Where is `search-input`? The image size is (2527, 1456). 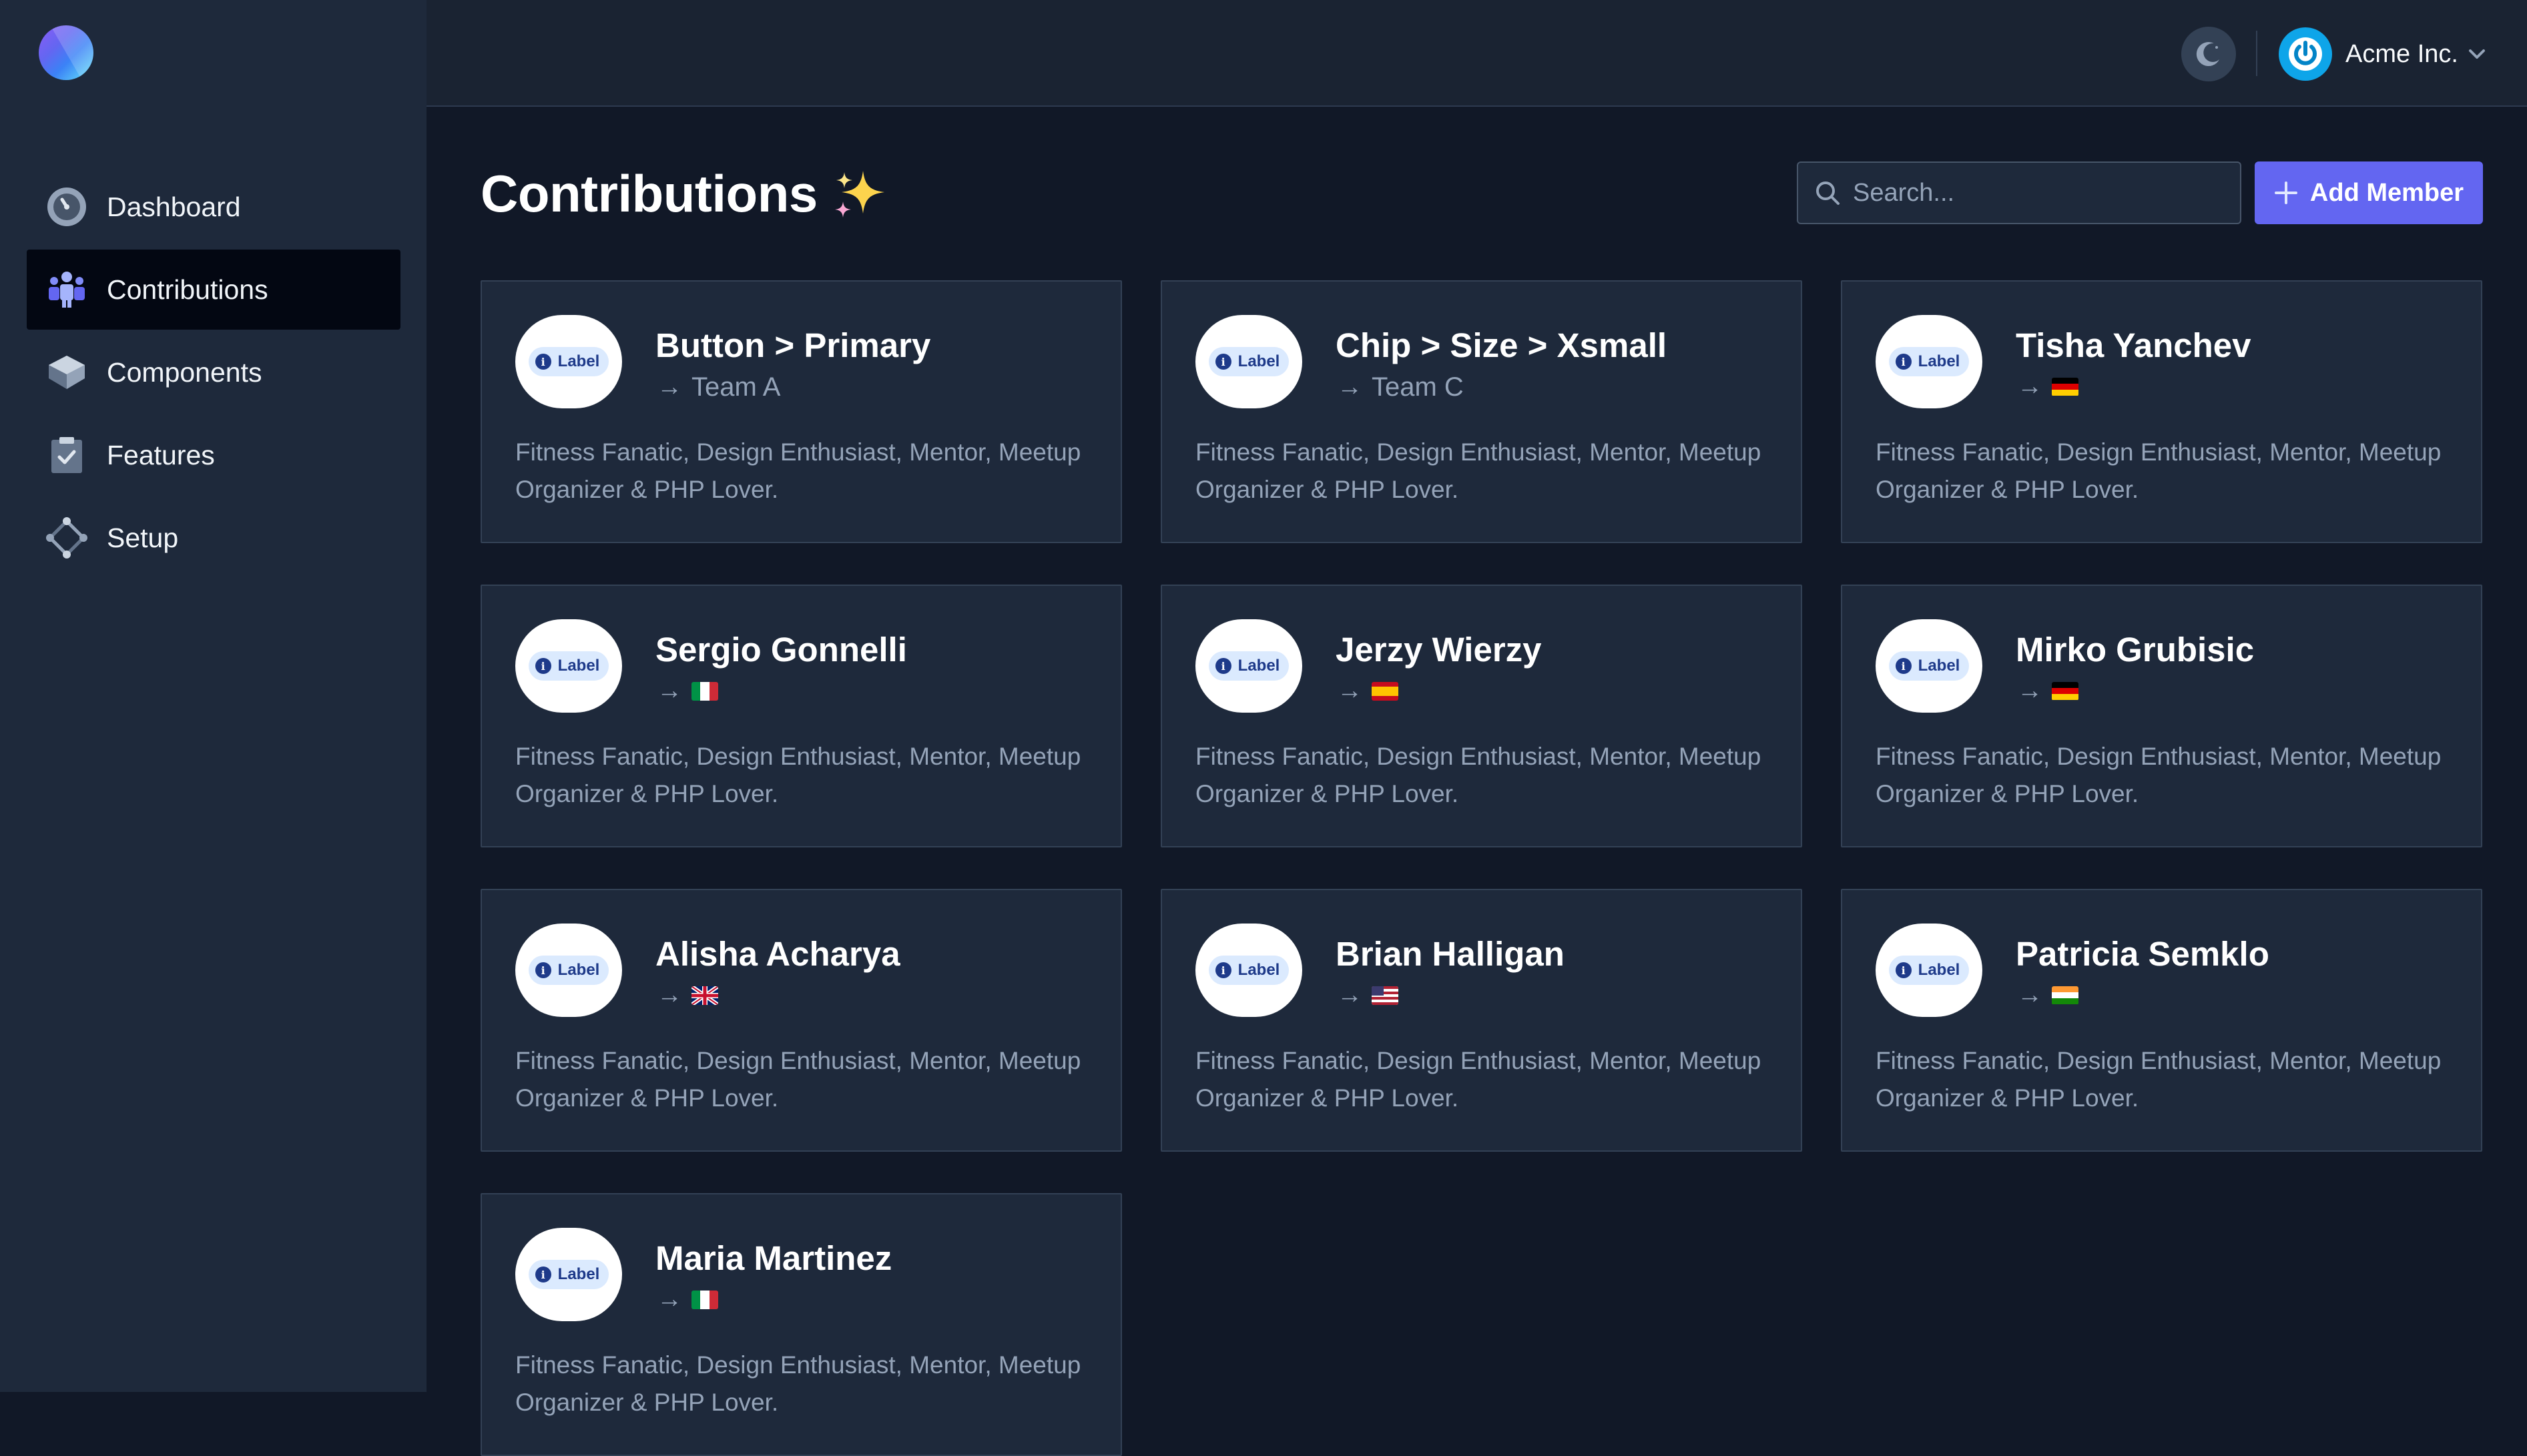
search-input is located at coordinates (2040, 193).